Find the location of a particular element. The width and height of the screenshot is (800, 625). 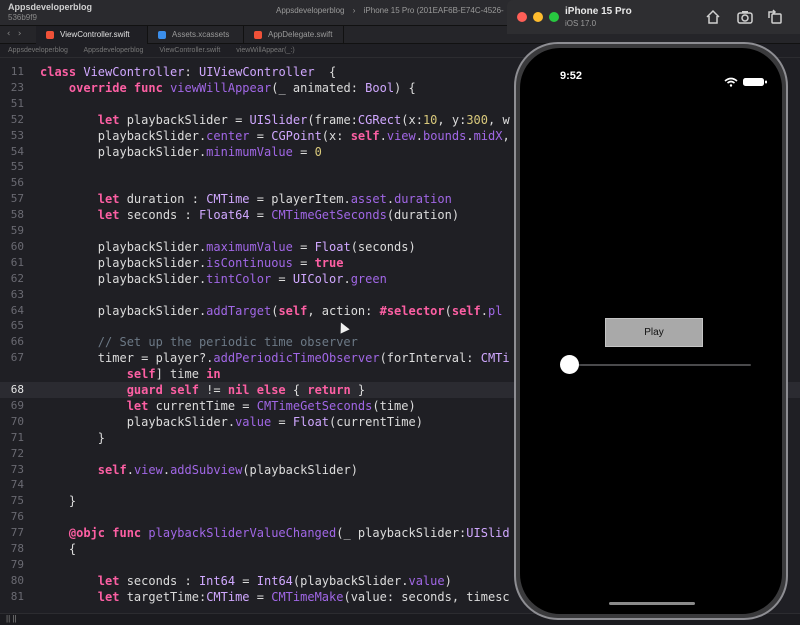

battery-icon is located at coordinates (755, 82).